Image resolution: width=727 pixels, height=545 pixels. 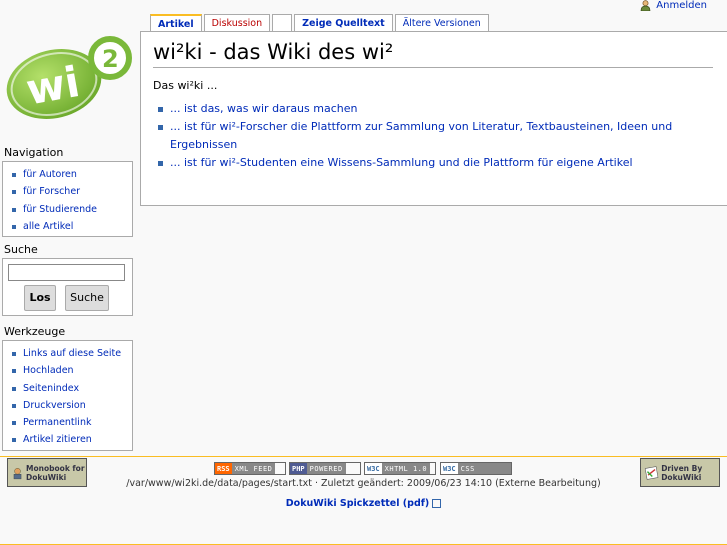 What do you see at coordinates (343, 22) in the screenshot?
I see `tab-view-source: Zeige Quelltext` at bounding box center [343, 22].